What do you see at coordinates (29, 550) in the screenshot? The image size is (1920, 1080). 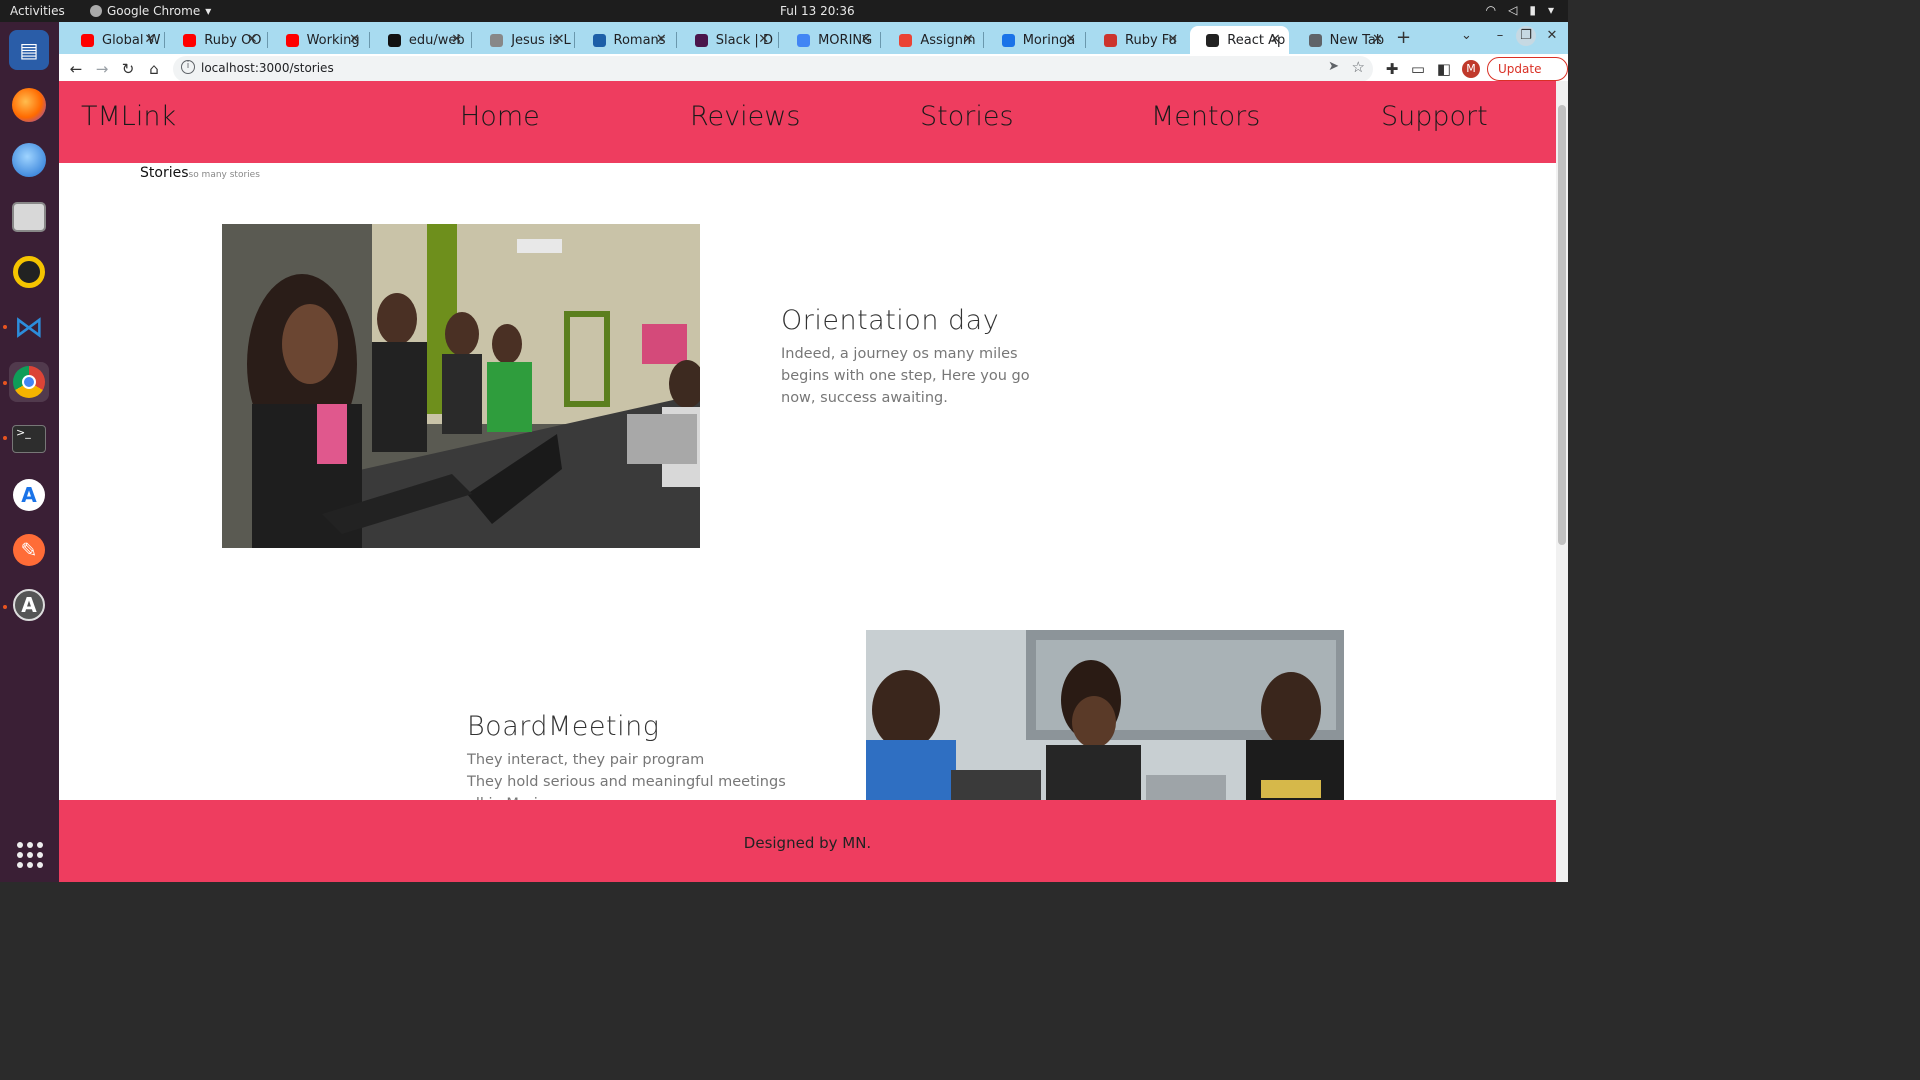 I see `postman-icon: ✎` at bounding box center [29, 550].